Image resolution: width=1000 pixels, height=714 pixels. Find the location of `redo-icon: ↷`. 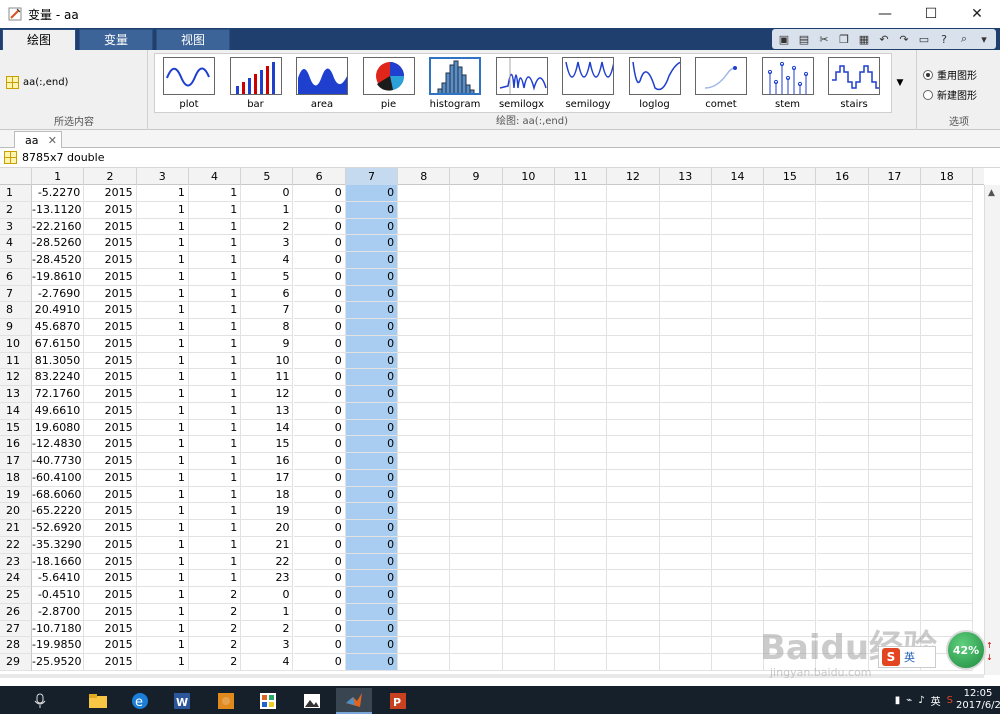

redo-icon: ↷ is located at coordinates (904, 39).